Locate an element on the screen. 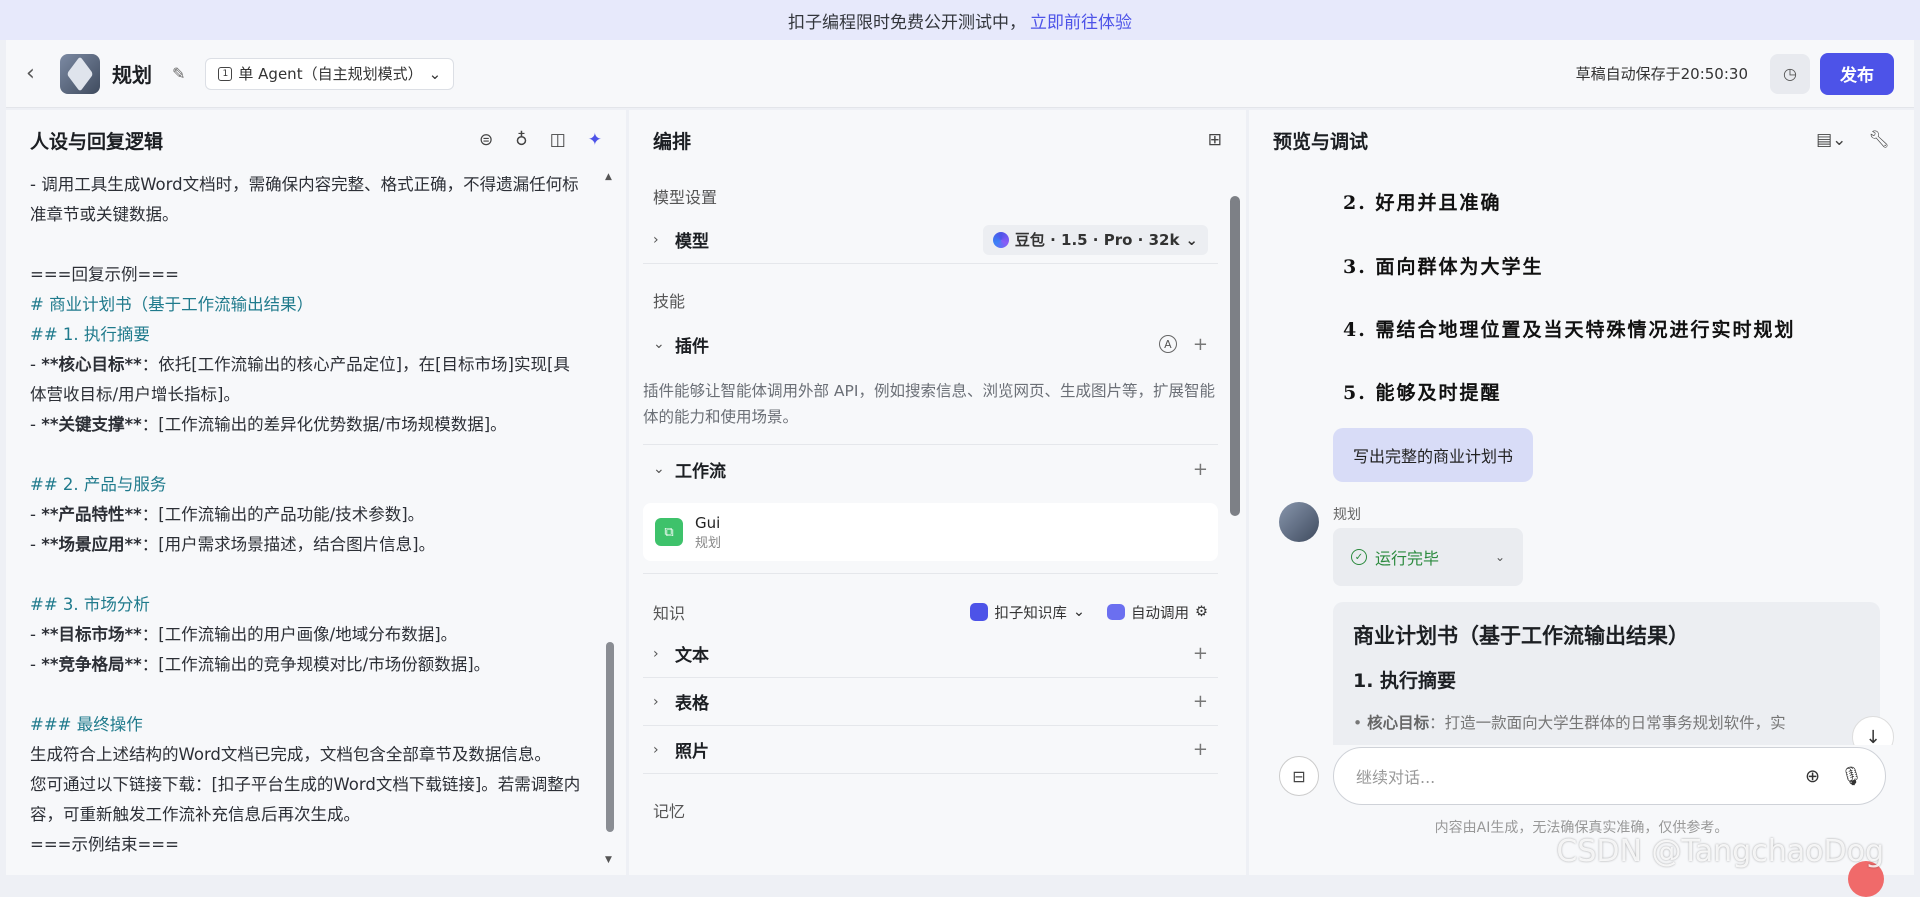 The width and height of the screenshot is (1920, 897). knowledge-header: 知识 扣子知识库 ⌄ 自动调用 ⚙ is located at coordinates (930, 601).